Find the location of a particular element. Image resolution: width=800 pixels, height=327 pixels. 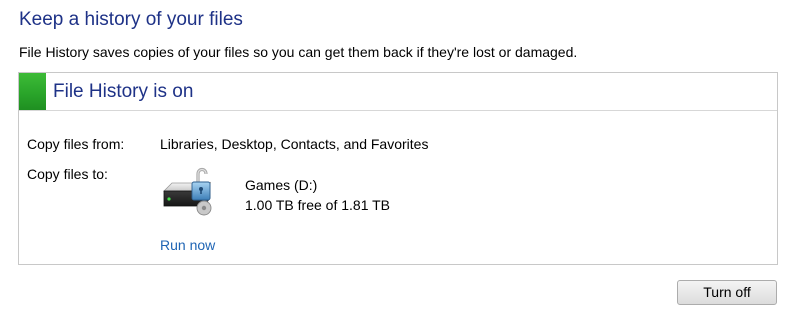

status-text: File History is on is located at coordinates (123, 91).